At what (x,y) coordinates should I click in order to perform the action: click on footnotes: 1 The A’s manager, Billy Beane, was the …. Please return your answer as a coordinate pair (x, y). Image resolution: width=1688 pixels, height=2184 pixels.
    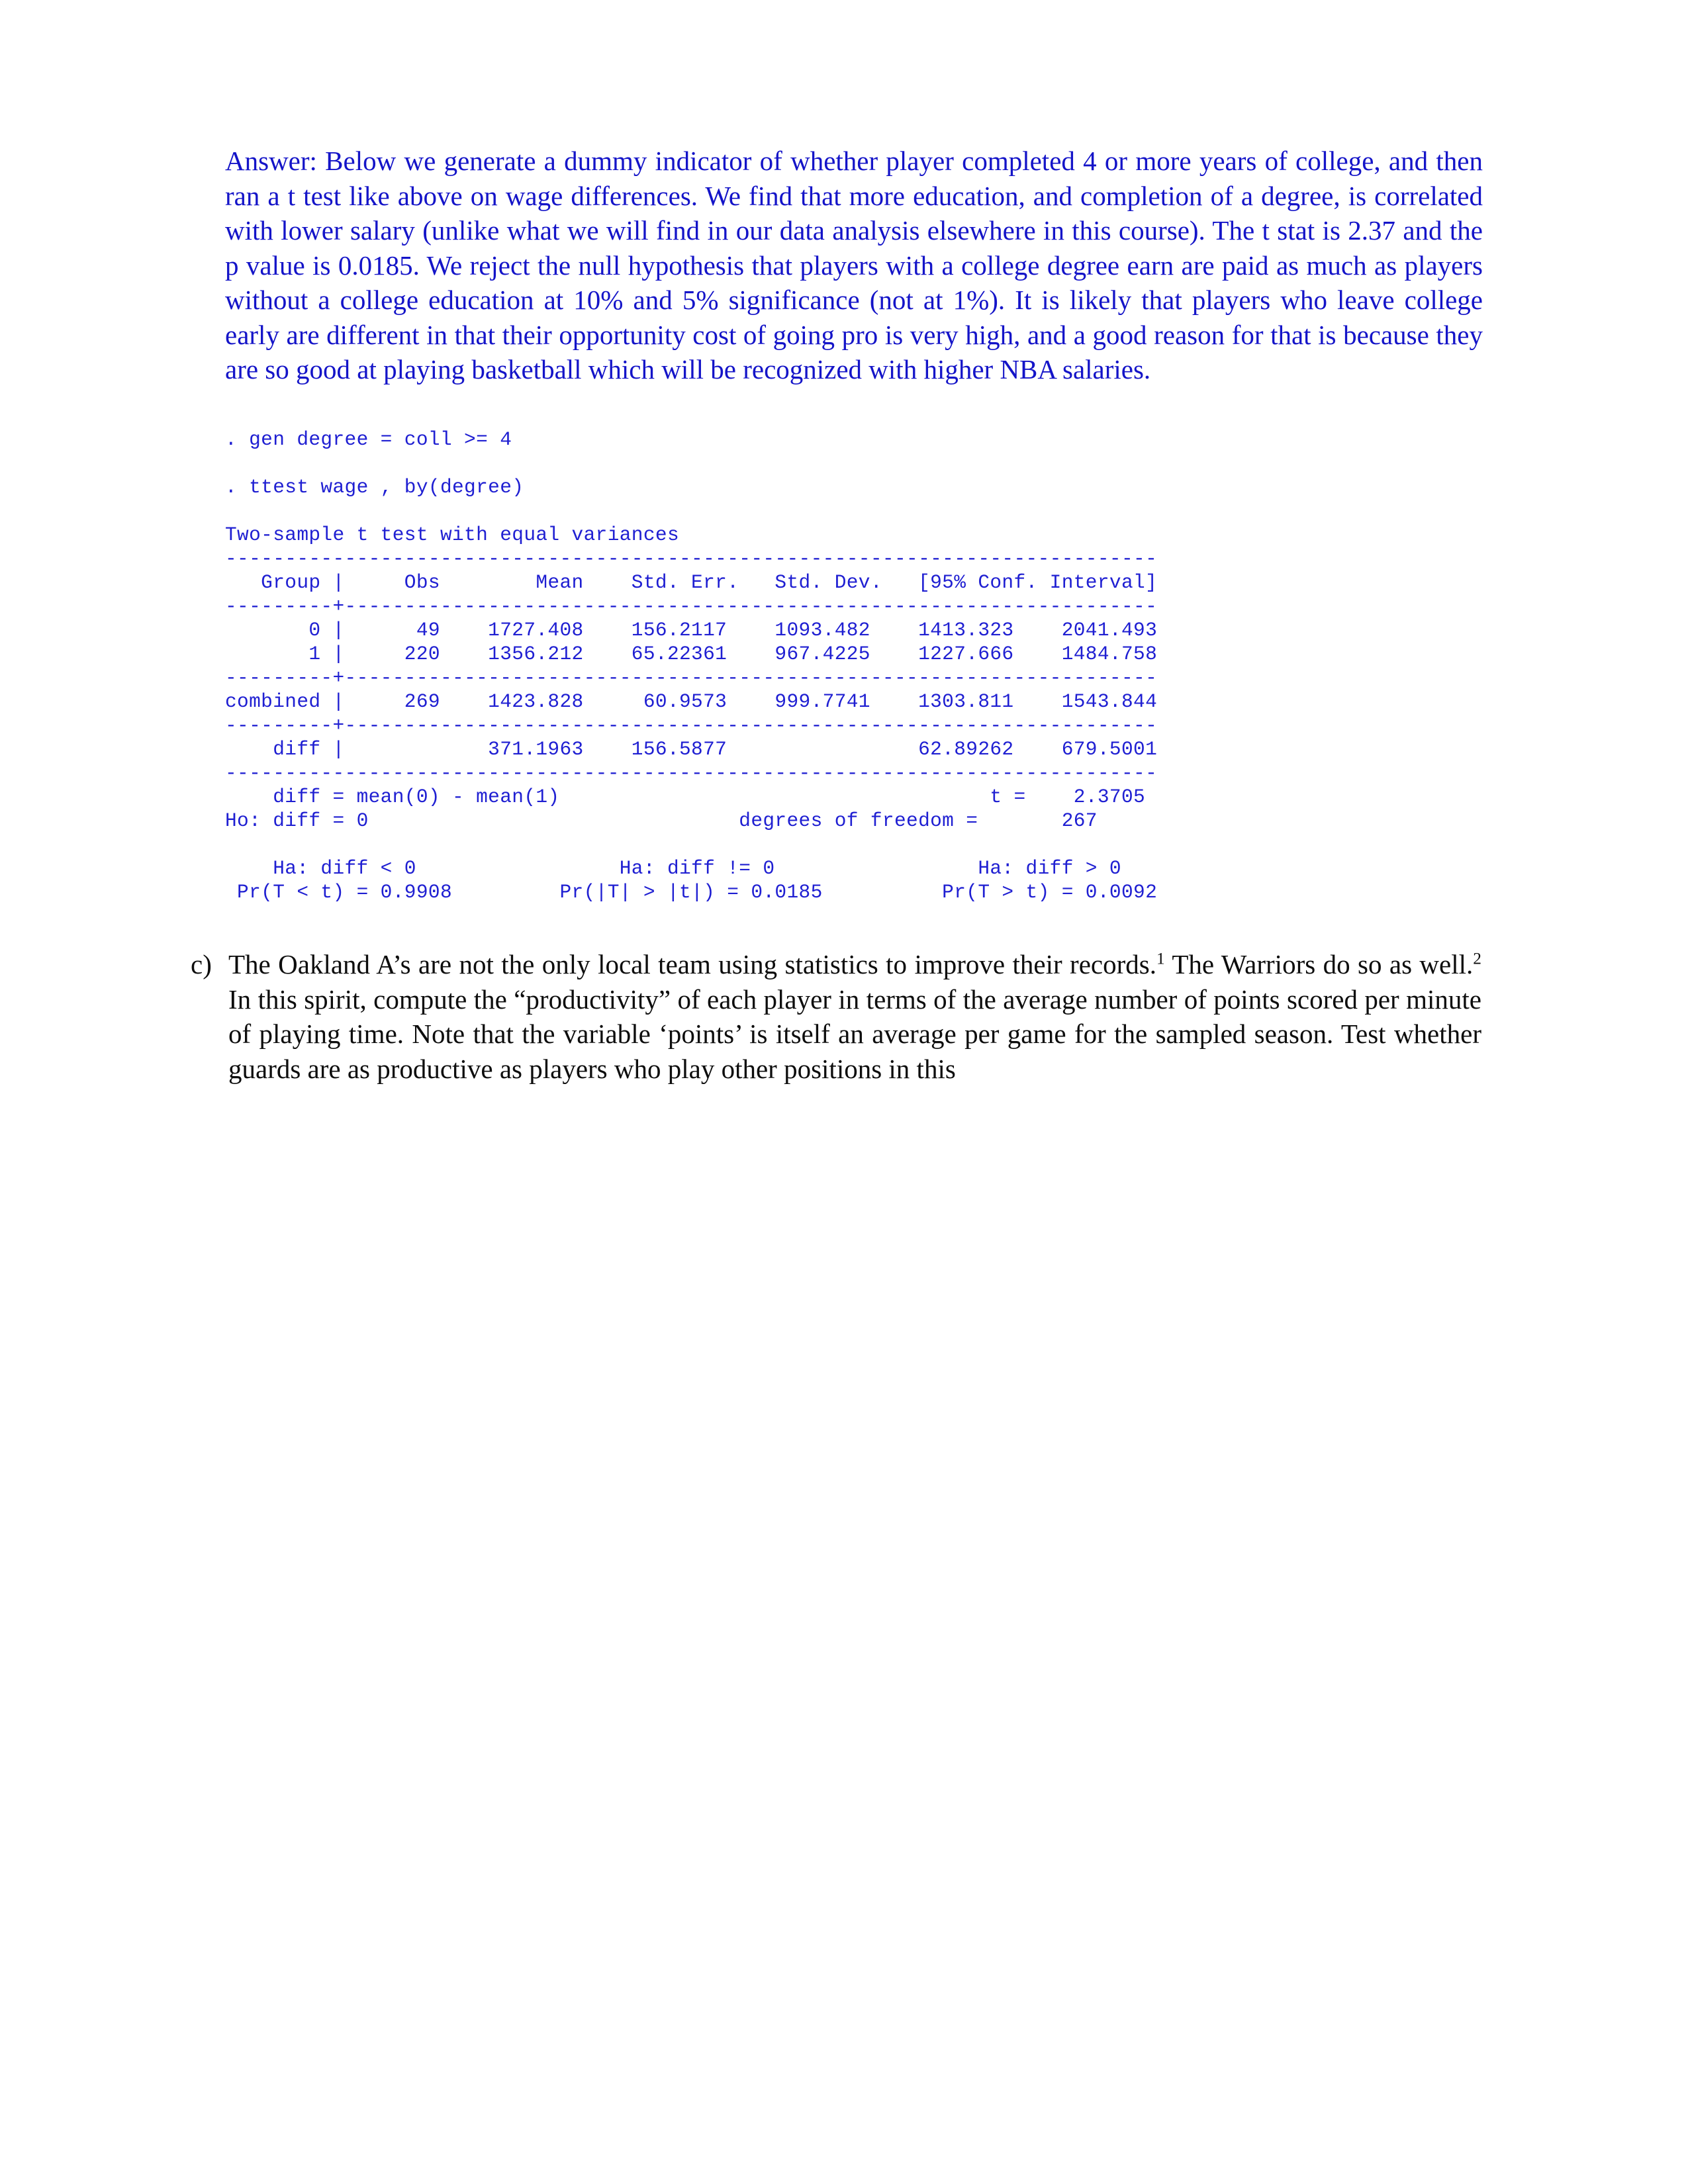
    Looking at the image, I should click on (836, 1819).